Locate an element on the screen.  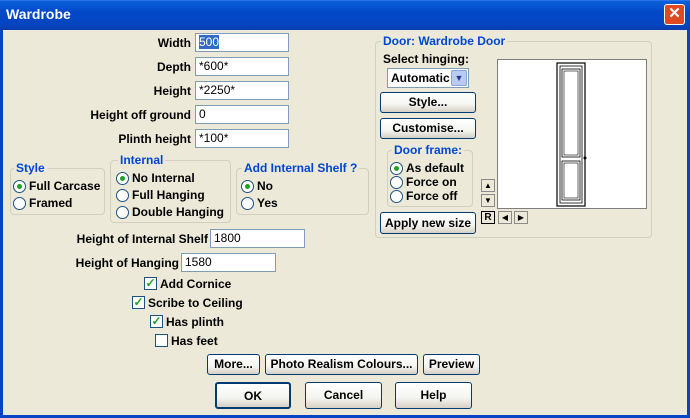
frame-force-on-label: Force on is located at coordinates (431, 182).